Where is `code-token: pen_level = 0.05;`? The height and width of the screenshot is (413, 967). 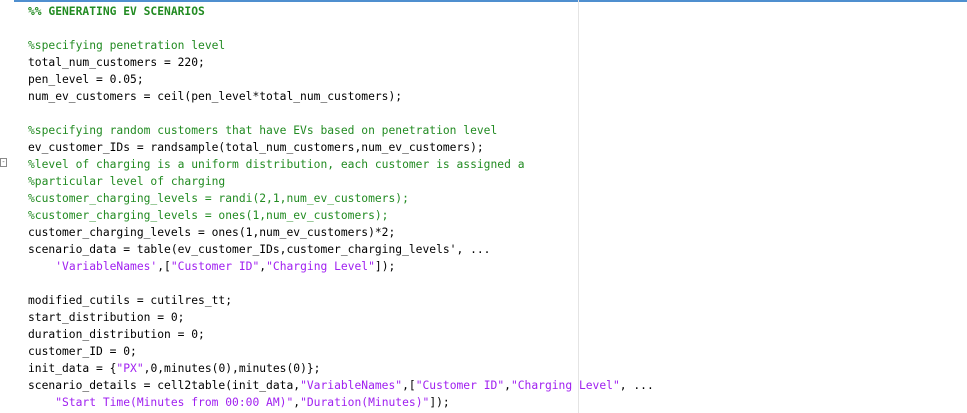 code-token: pen_level = 0.05; is located at coordinates (86, 79).